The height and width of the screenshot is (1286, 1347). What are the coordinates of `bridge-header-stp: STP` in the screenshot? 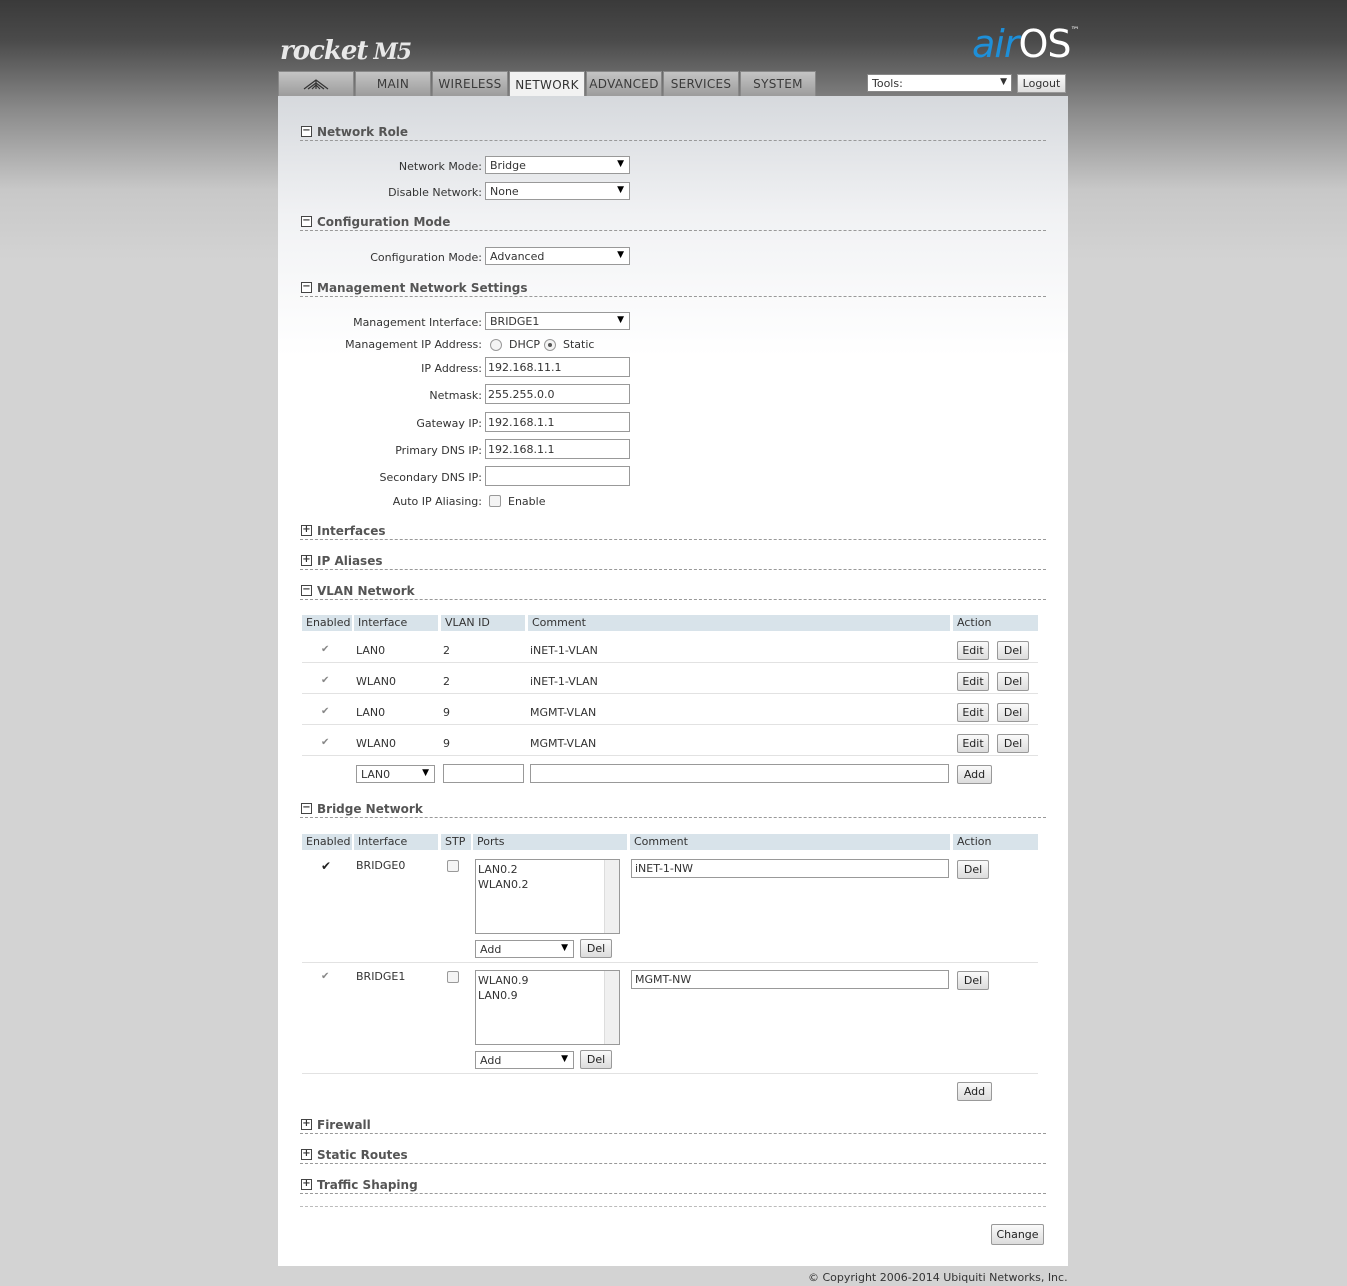 It's located at (456, 842).